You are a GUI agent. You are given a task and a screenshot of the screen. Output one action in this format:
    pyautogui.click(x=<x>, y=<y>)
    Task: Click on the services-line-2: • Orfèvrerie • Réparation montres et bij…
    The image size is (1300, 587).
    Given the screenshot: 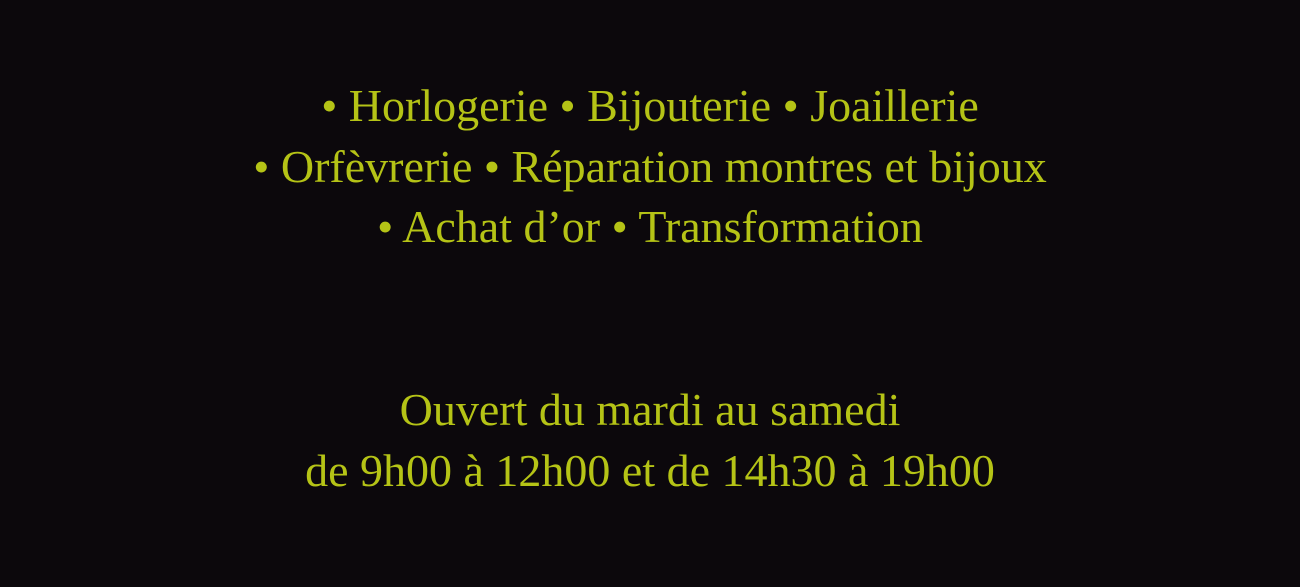 What is the action you would take?
    pyautogui.click(x=650, y=166)
    